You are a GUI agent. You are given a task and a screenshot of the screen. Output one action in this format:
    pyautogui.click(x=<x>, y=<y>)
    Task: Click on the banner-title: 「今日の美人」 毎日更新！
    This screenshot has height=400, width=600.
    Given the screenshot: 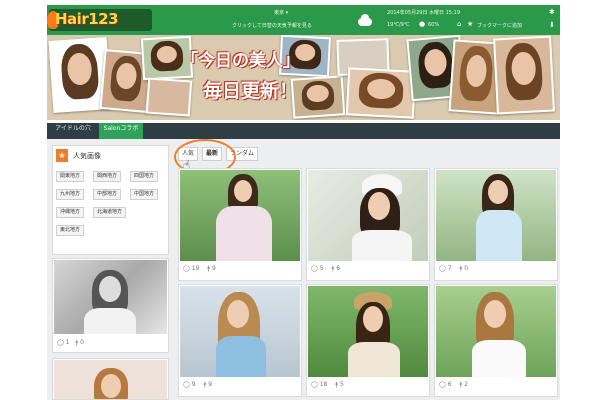 What is the action you would take?
    pyautogui.click(x=261, y=76)
    